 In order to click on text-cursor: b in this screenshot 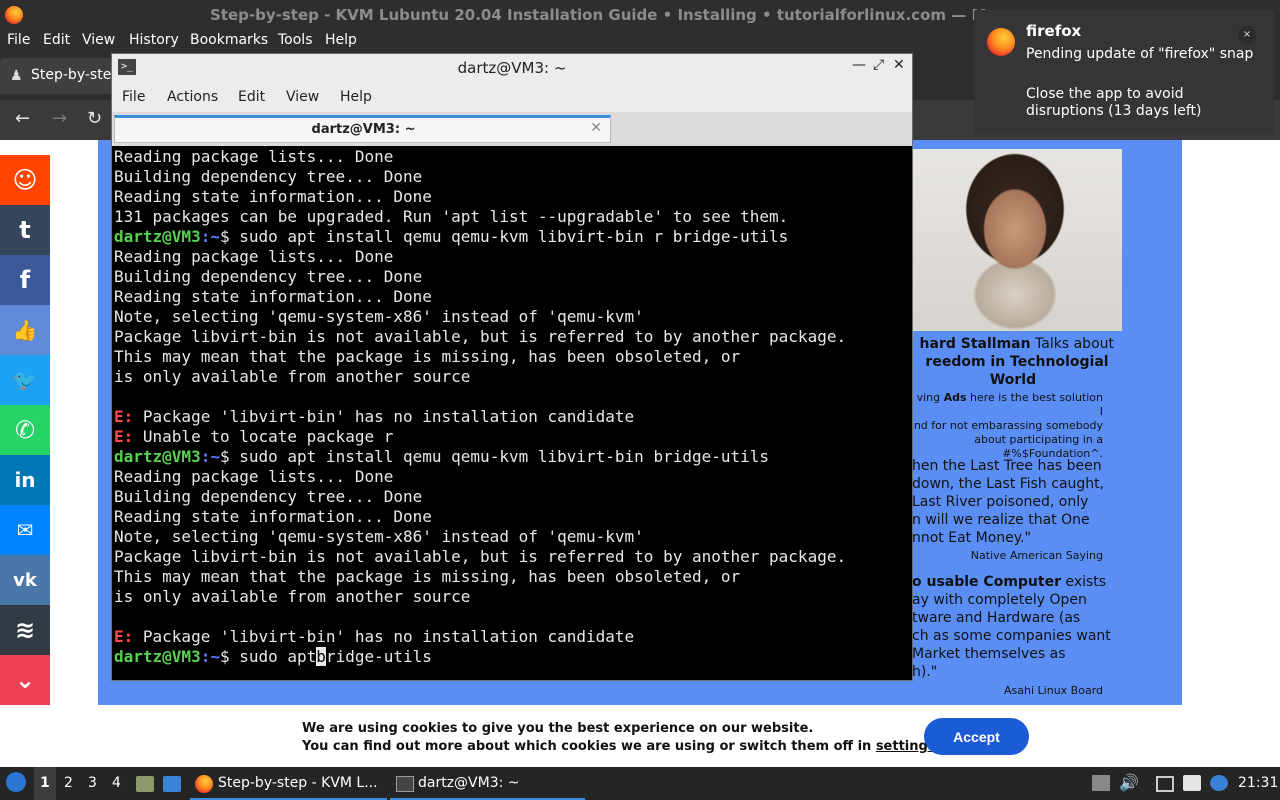, I will do `click(321, 656)`.